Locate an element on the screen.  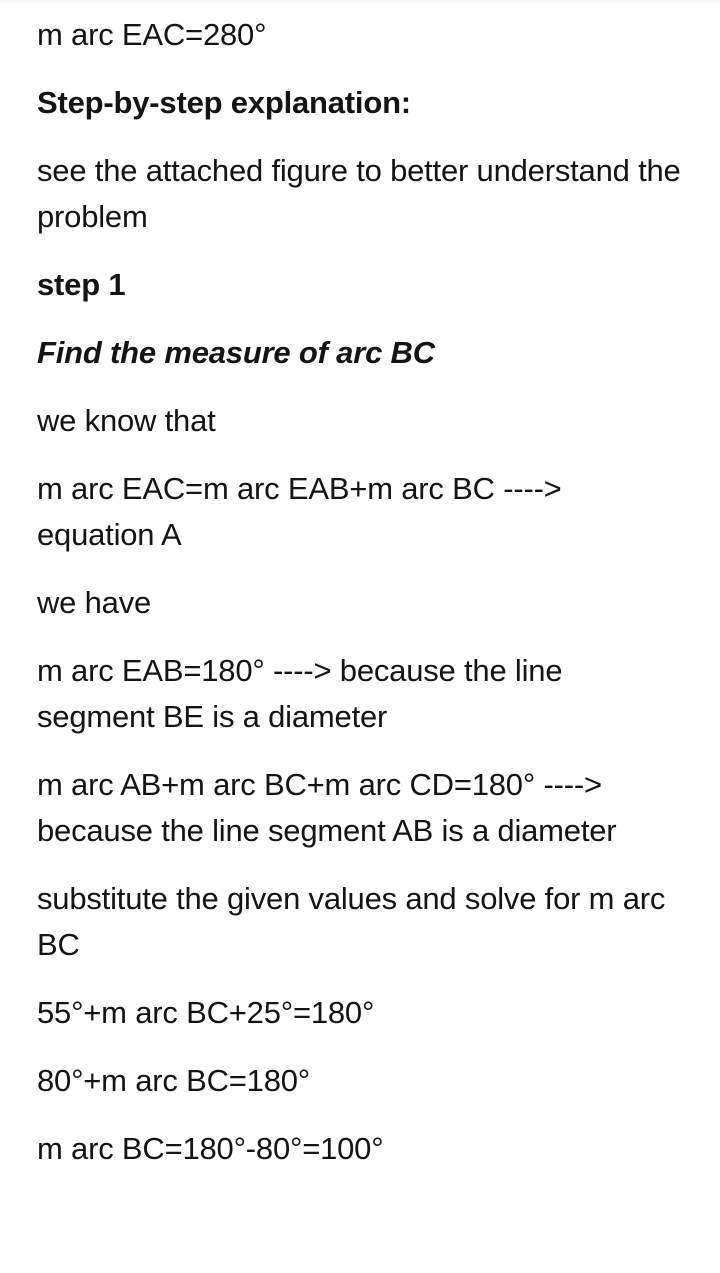
answer-line: m arc EAC=280° is located at coordinates (152, 34).